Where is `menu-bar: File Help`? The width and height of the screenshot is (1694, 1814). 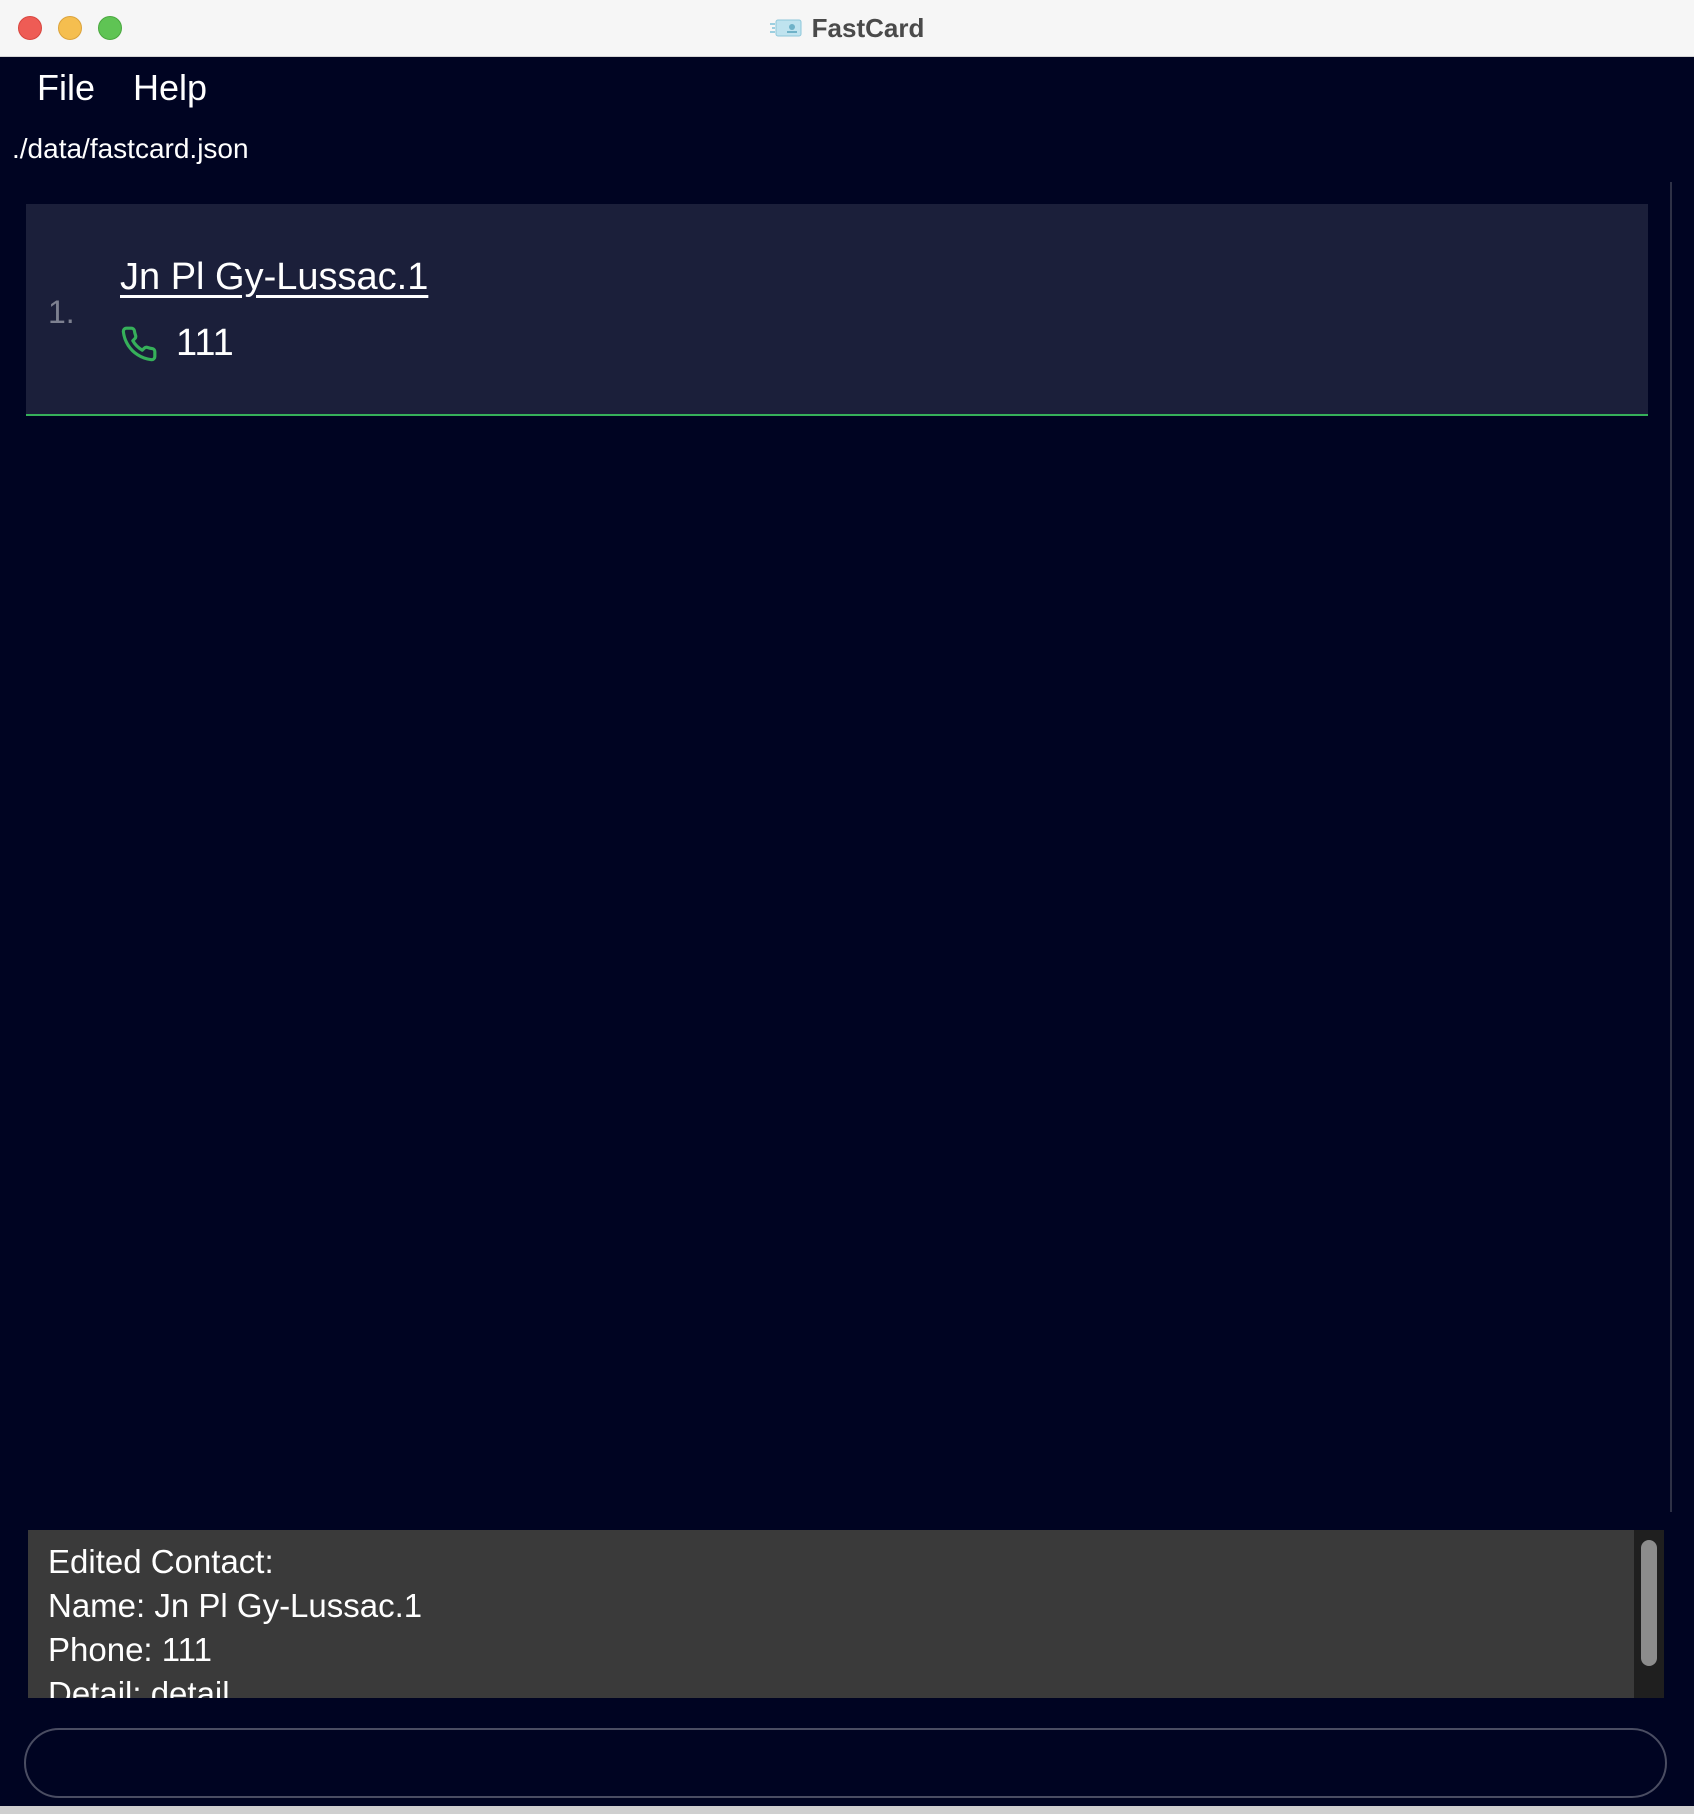
menu-bar: File Help is located at coordinates (847, 88).